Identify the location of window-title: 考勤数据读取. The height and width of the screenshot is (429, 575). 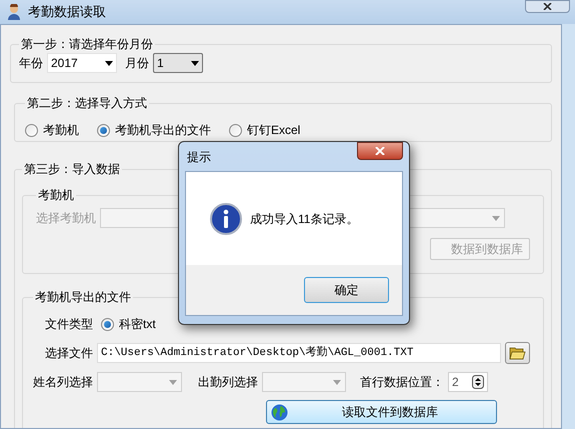
(67, 12).